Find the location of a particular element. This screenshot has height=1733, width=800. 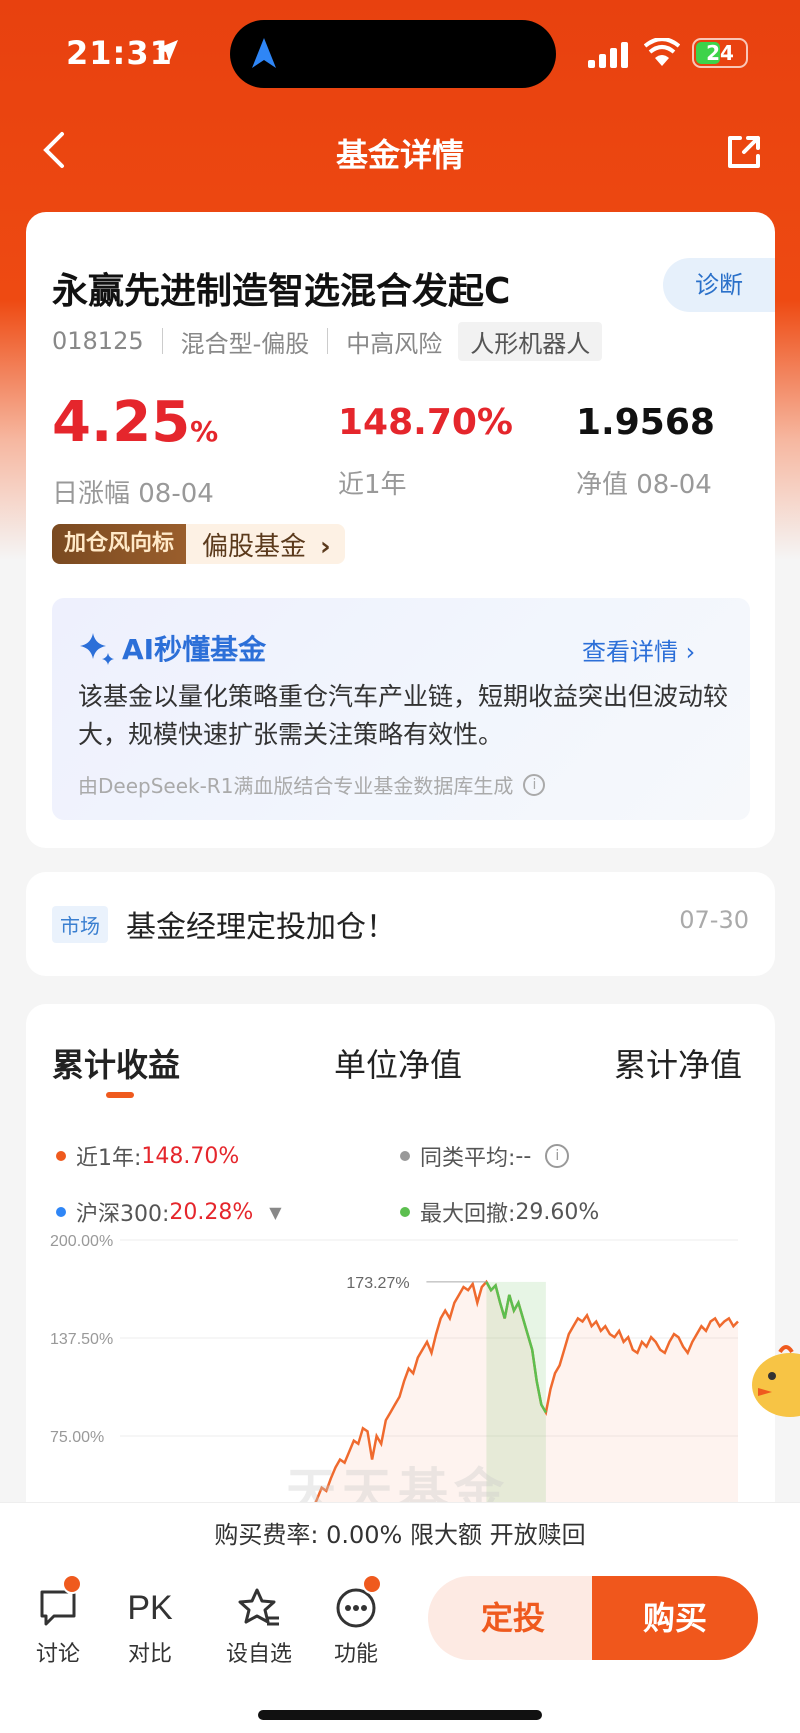

status-bar: 21:31 24 is located at coordinates (400, 55).